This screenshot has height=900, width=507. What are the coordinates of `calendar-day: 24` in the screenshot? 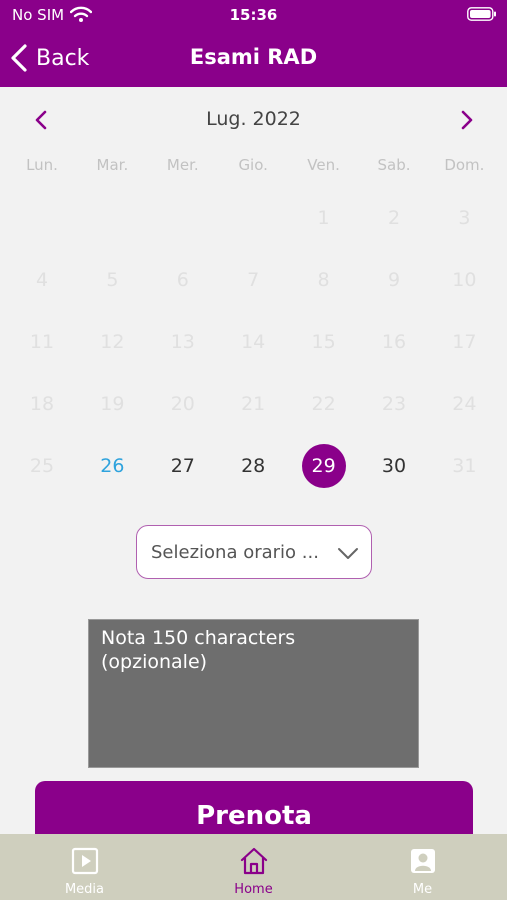 It's located at (464, 404).